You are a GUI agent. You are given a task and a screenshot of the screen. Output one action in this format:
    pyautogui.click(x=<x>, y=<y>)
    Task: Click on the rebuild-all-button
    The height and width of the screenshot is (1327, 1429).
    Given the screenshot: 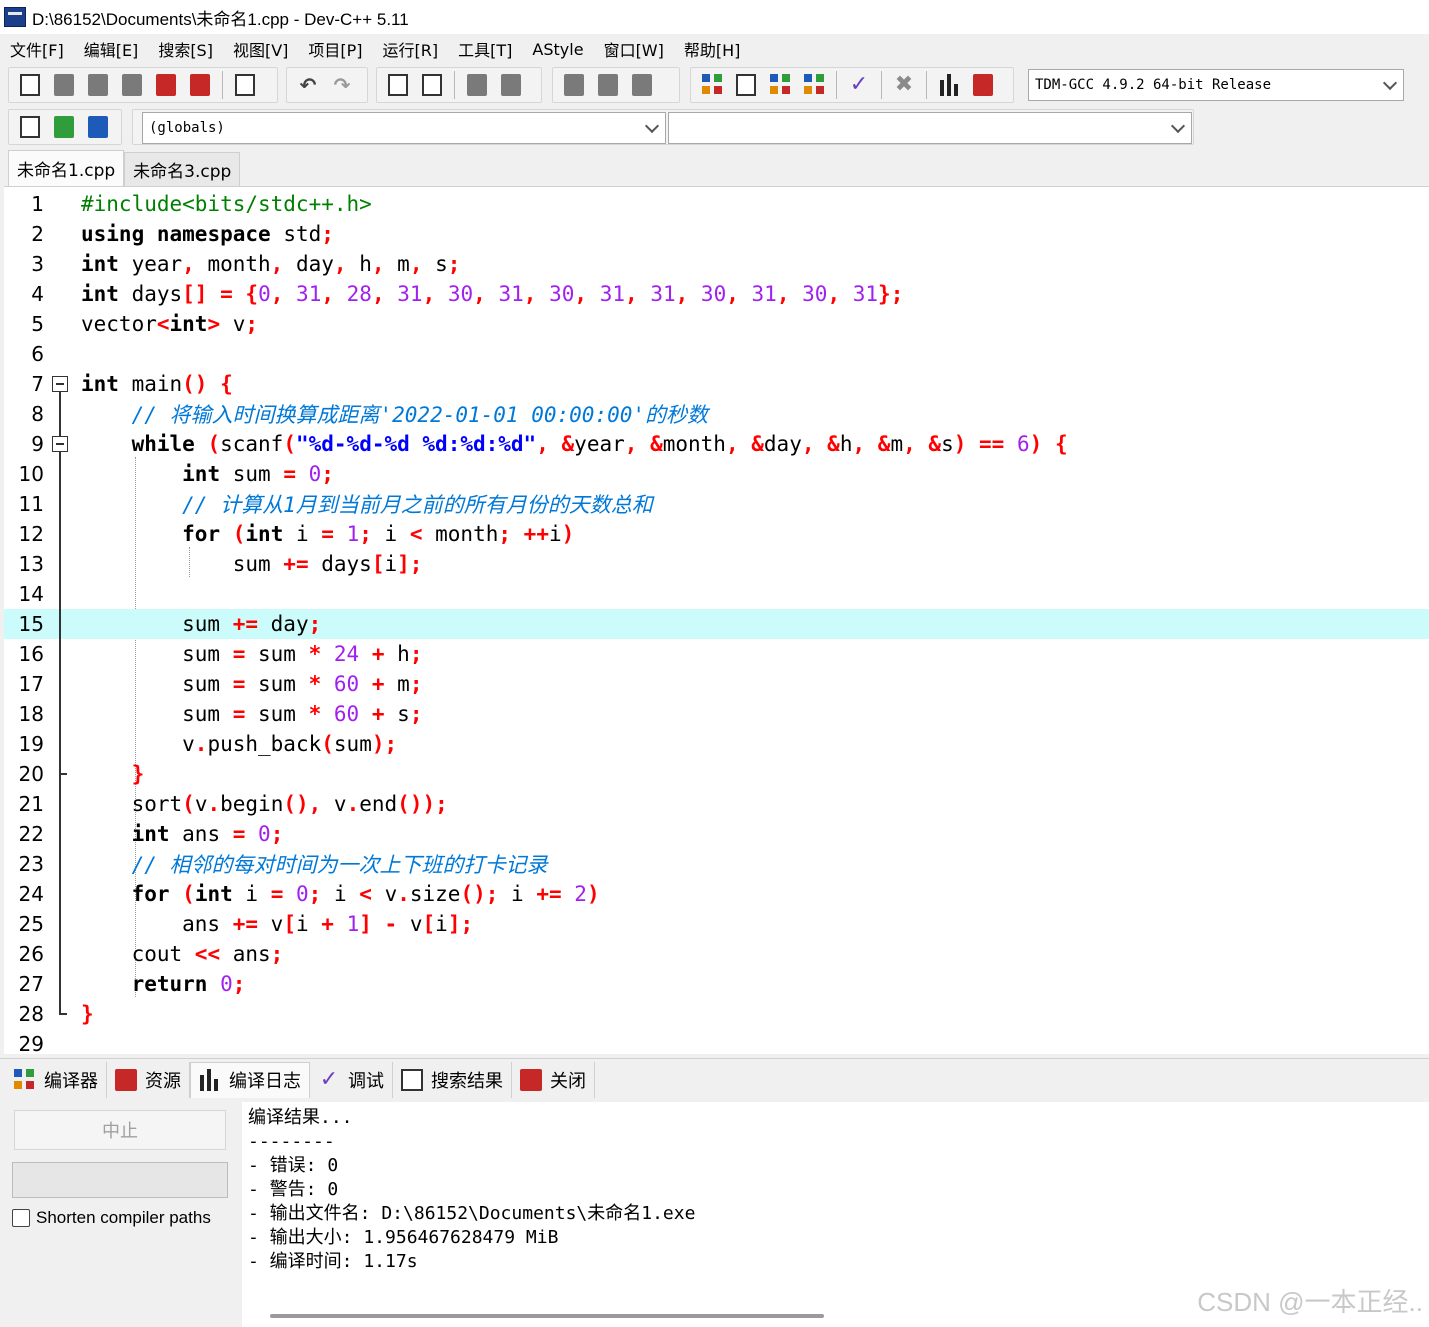 What is the action you would take?
    pyautogui.click(x=814, y=85)
    